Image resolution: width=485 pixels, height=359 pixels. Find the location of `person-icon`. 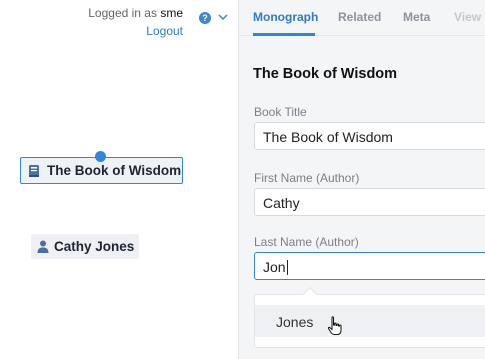

person-icon is located at coordinates (43, 246).